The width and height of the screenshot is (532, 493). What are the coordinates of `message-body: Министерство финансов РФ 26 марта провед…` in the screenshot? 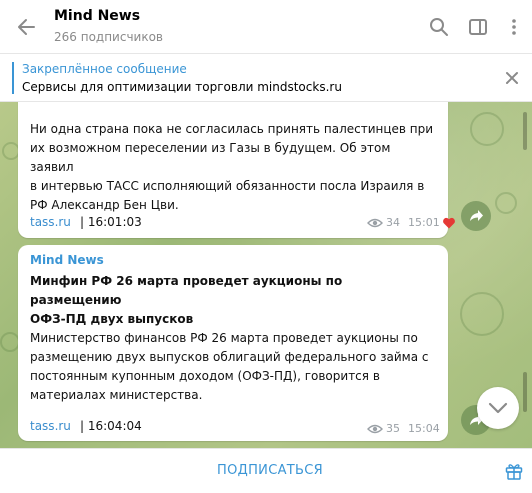 It's located at (232, 367).